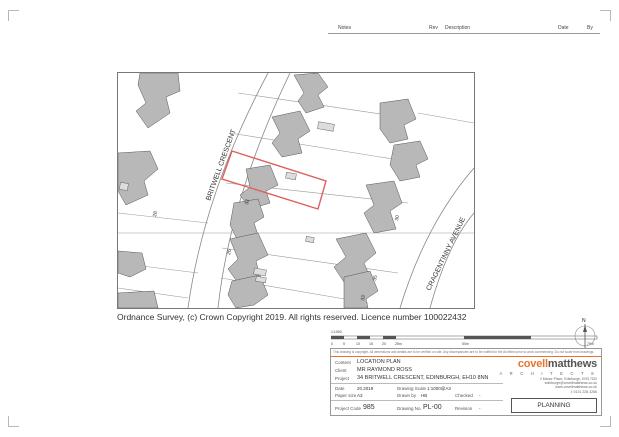 The width and height of the screenshot is (619, 437). What do you see at coordinates (343, 362) in the screenshot?
I see `content-label: Content` at bounding box center [343, 362].